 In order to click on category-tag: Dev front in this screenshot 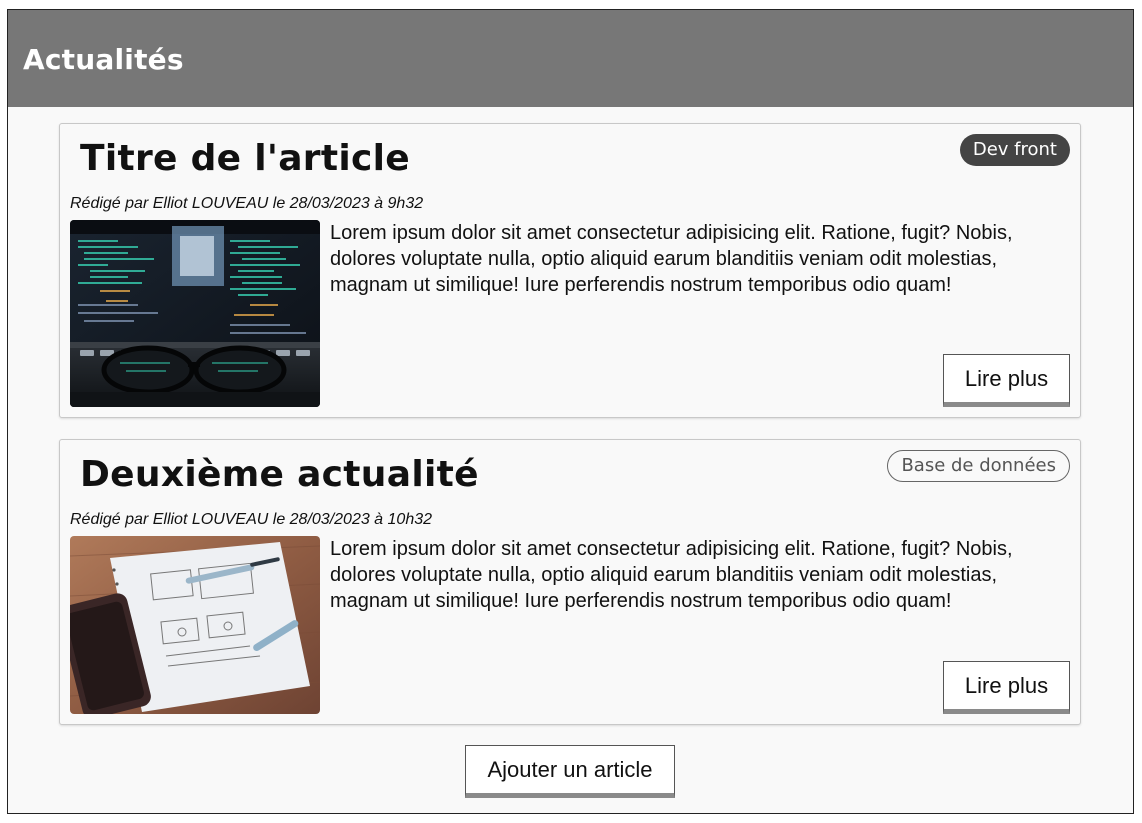, I will do `click(1014, 150)`.